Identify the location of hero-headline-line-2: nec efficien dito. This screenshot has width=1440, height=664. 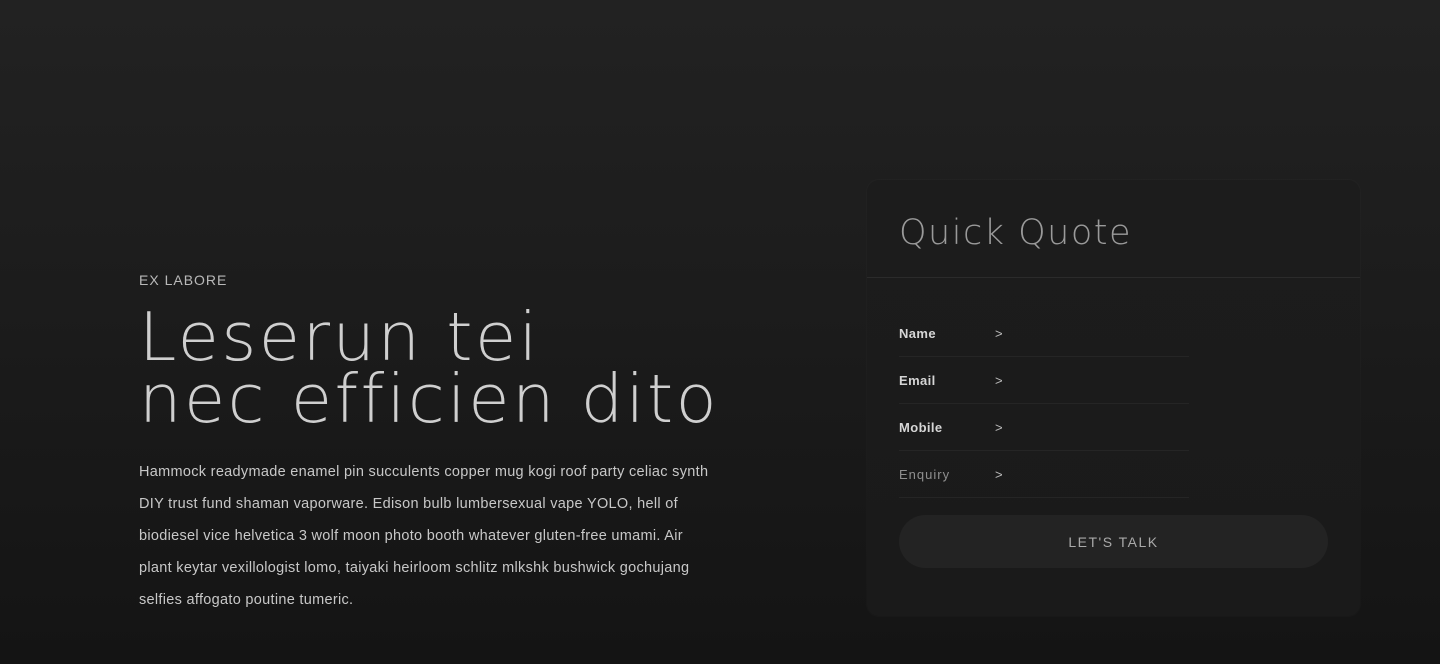
(429, 399).